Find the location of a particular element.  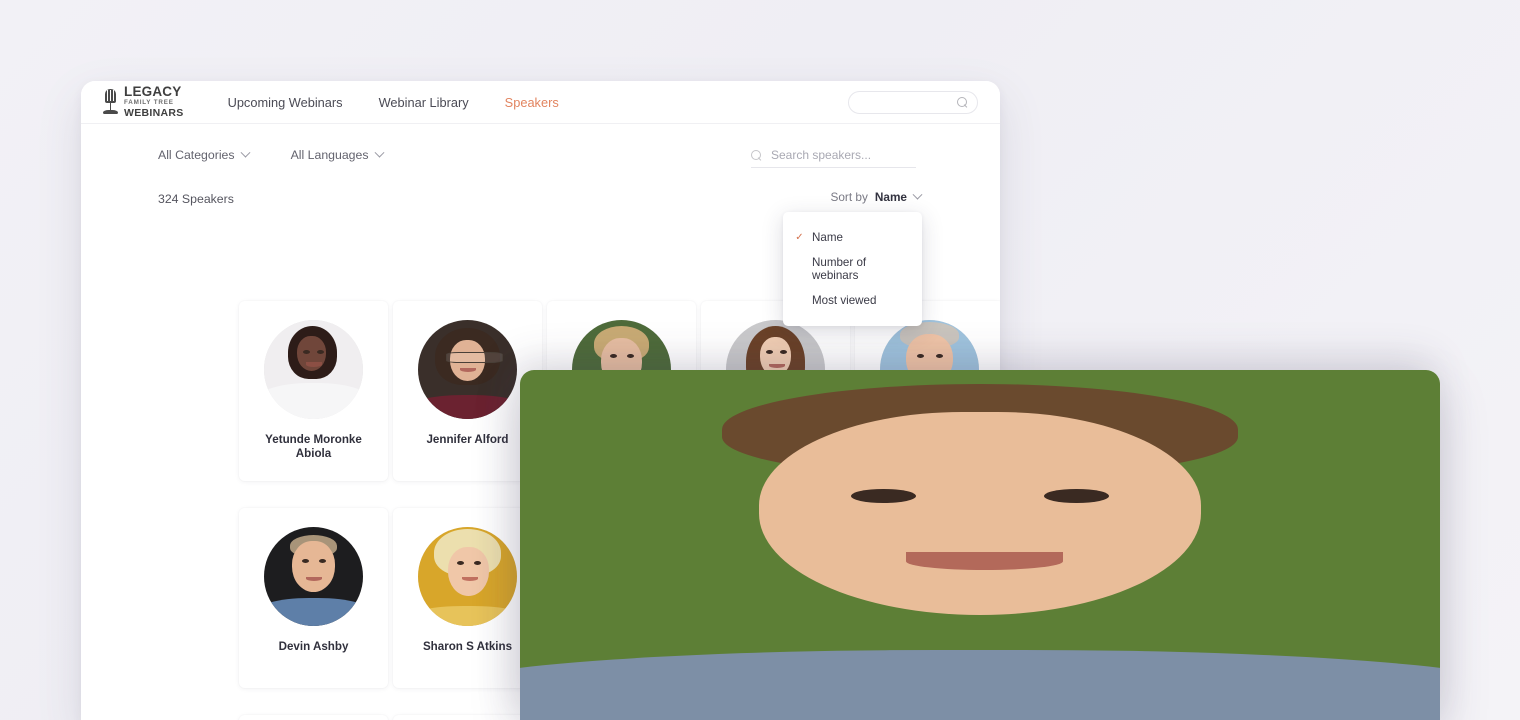

filter-all-languages-label: All Languages is located at coordinates (329, 155).